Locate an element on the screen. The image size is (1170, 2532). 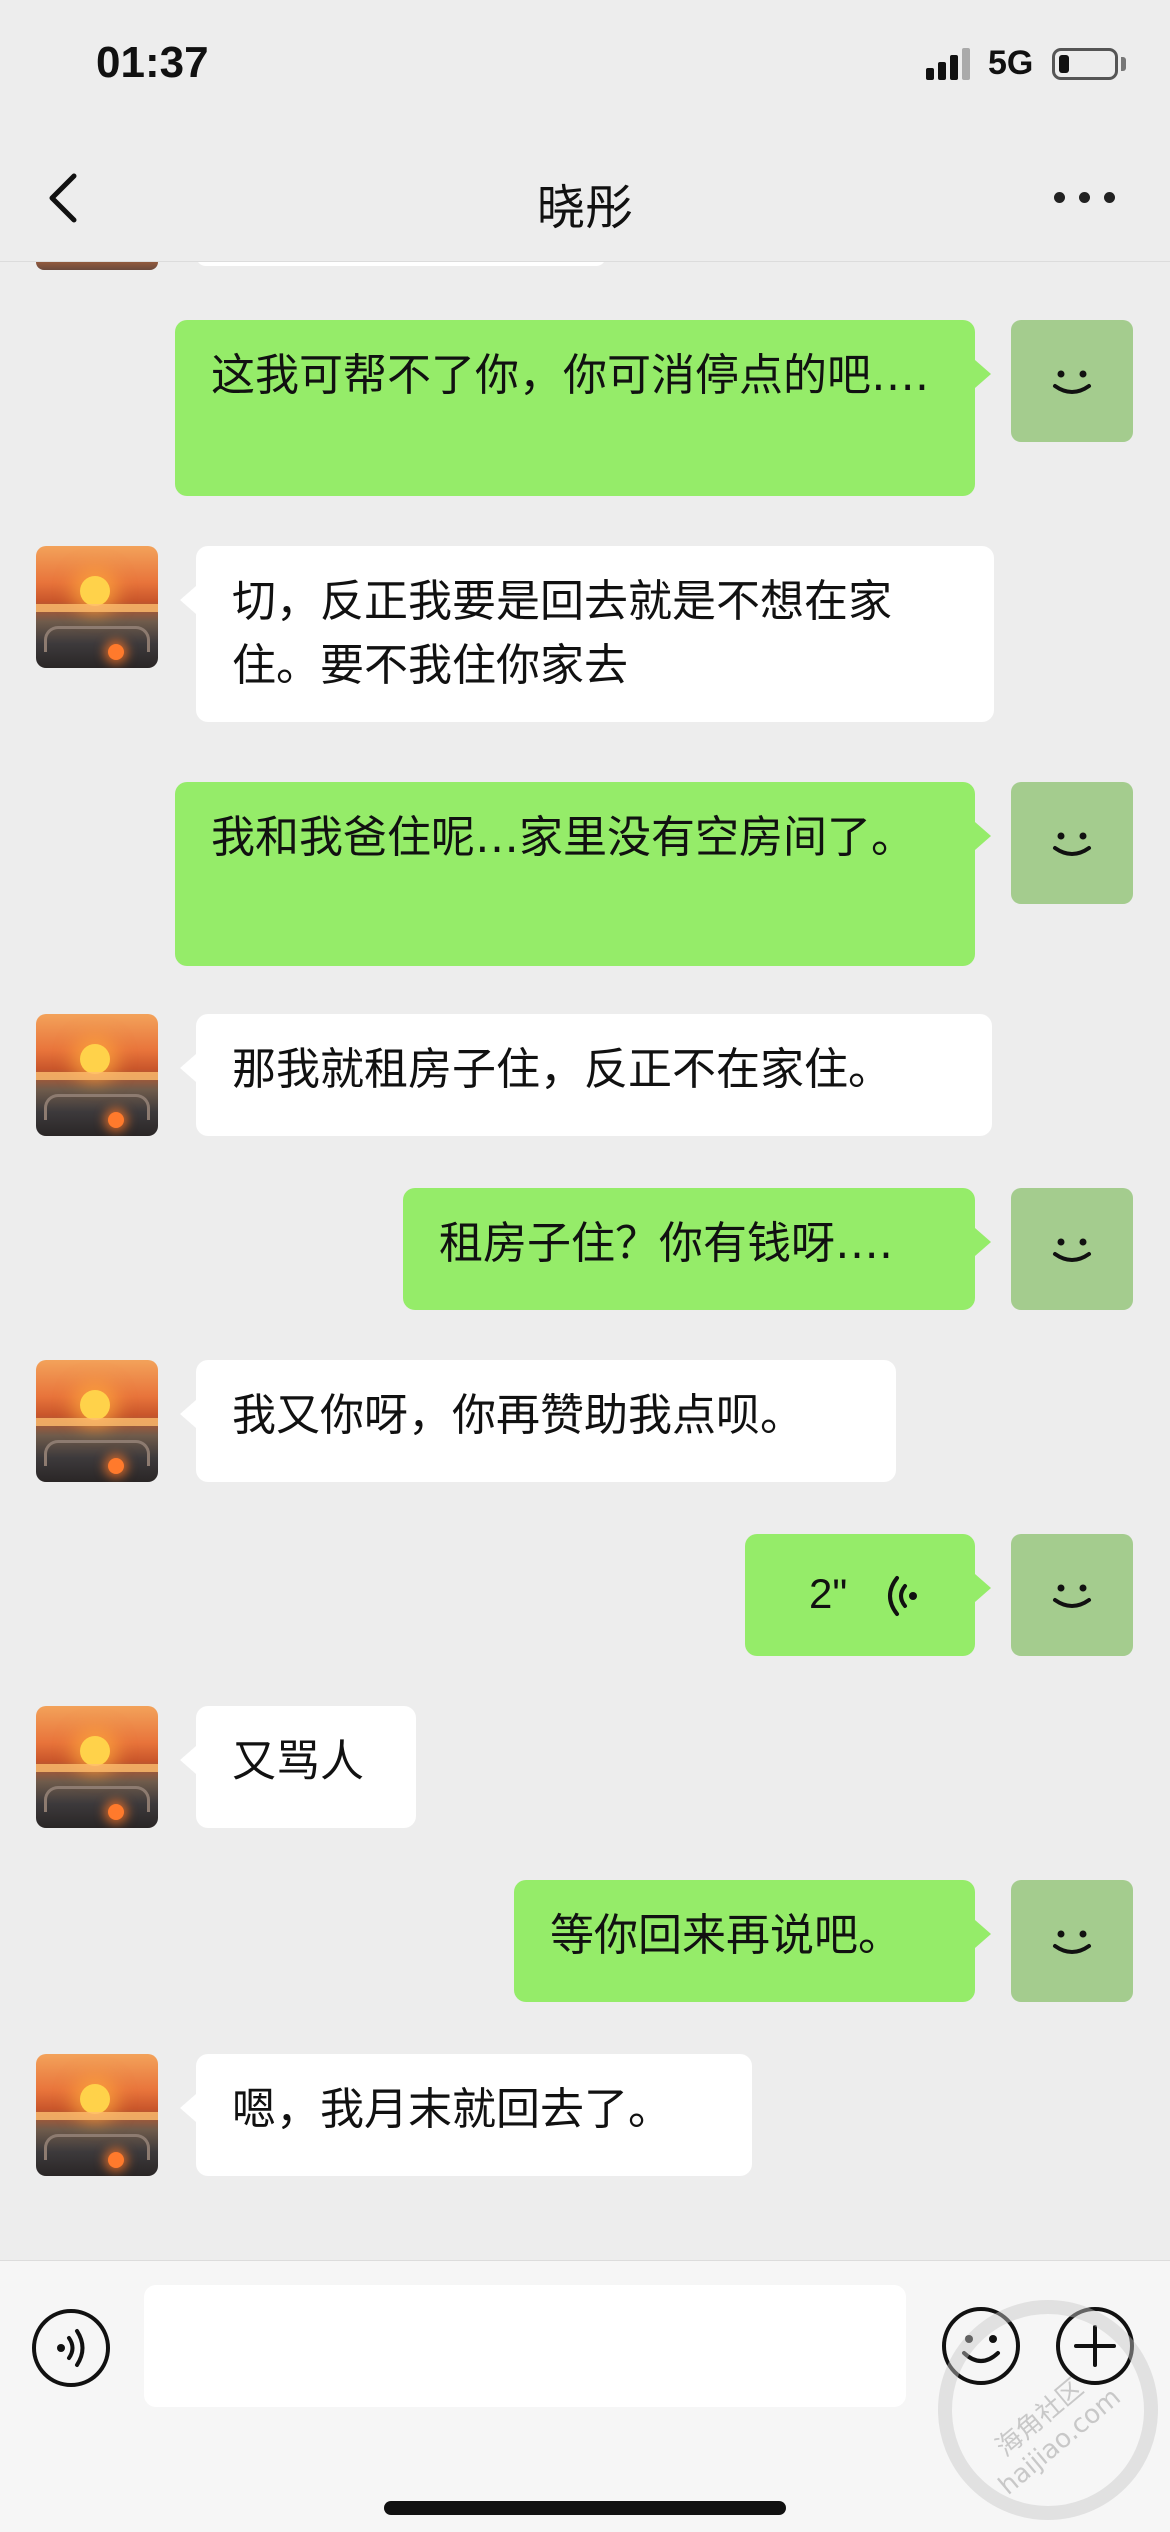
home-indicator is located at coordinates (585, 2508).